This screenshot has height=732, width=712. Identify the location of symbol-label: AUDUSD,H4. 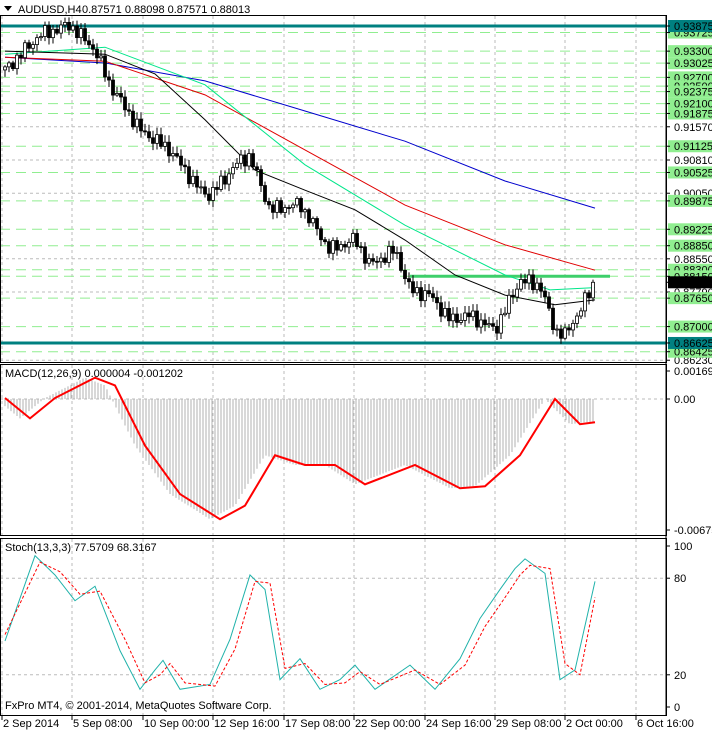
(50, 10).